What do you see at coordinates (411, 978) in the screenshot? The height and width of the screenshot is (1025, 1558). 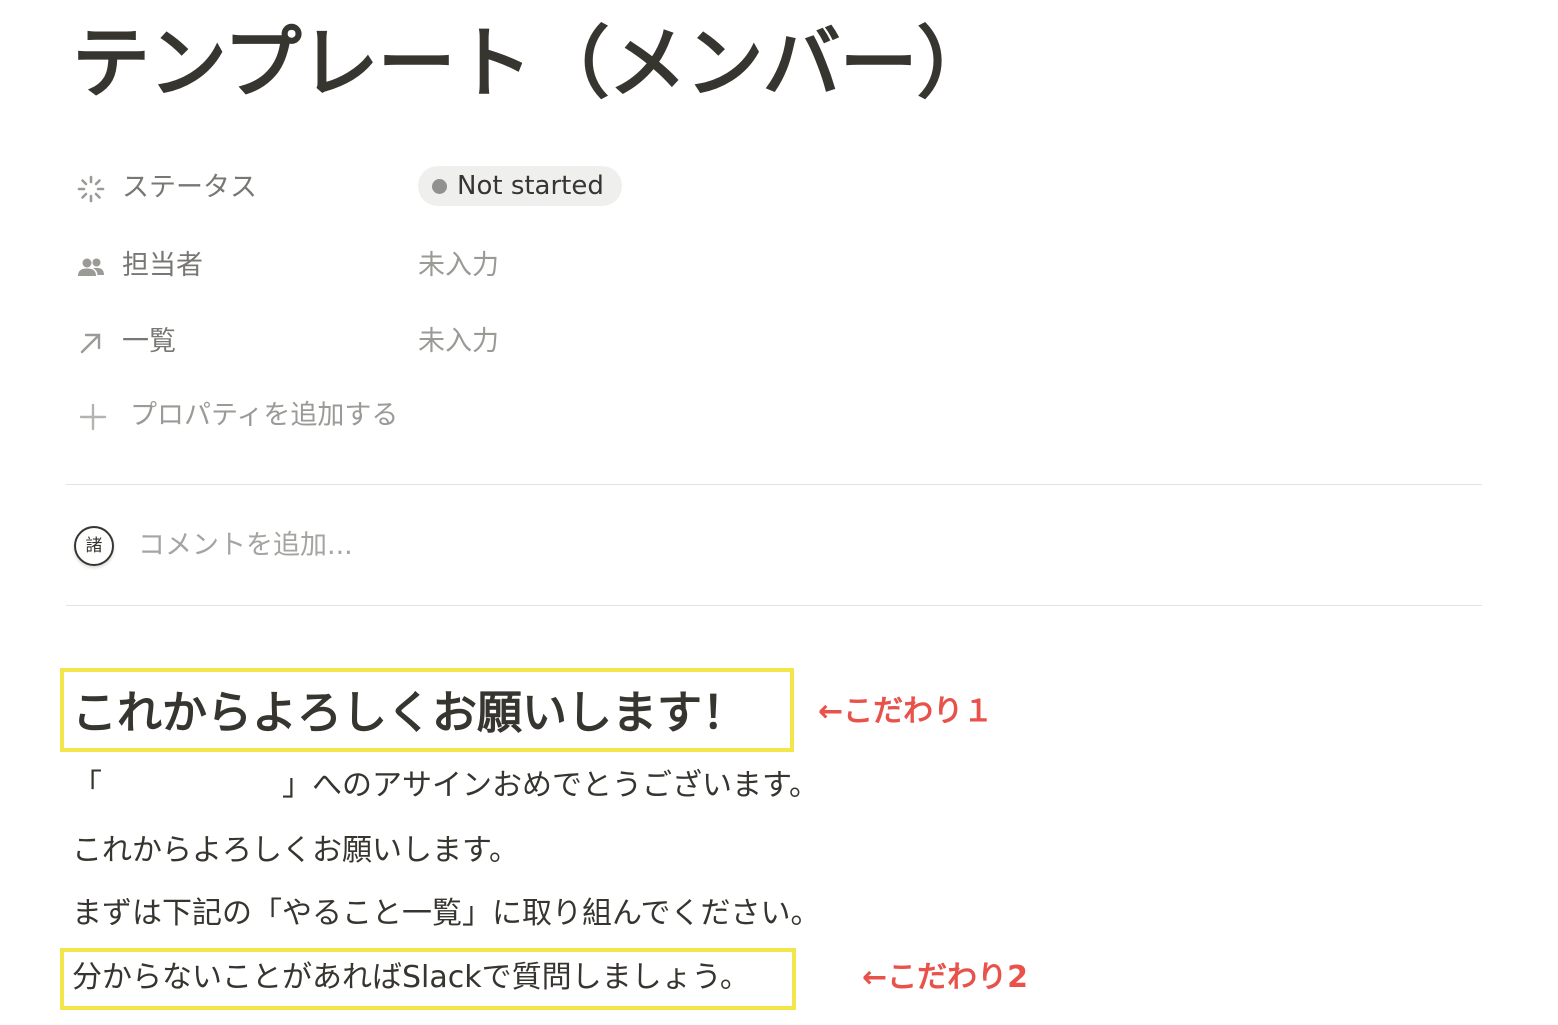 I see `content-line-4: 分からないことがあればSlackで質問しましょう。` at bounding box center [411, 978].